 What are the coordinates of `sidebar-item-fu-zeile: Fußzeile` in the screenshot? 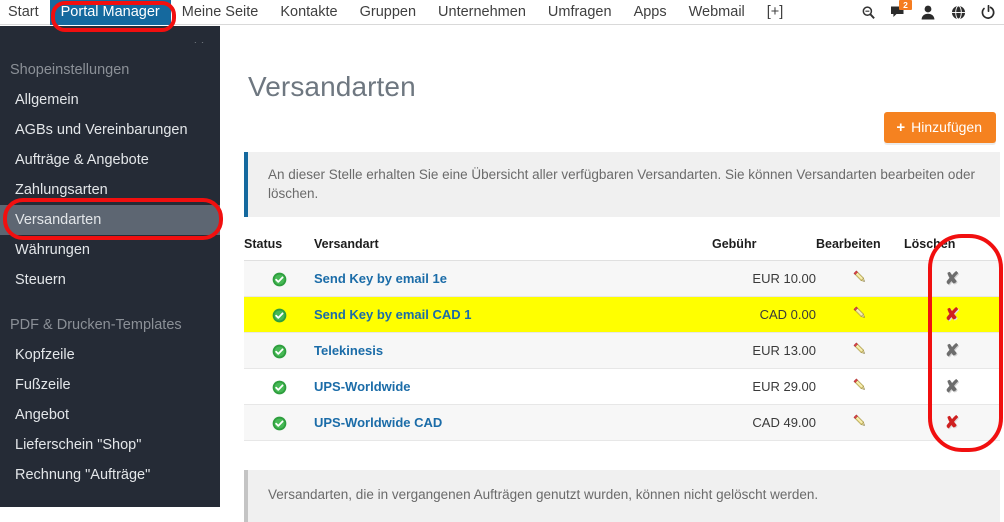 It's located at (110, 385).